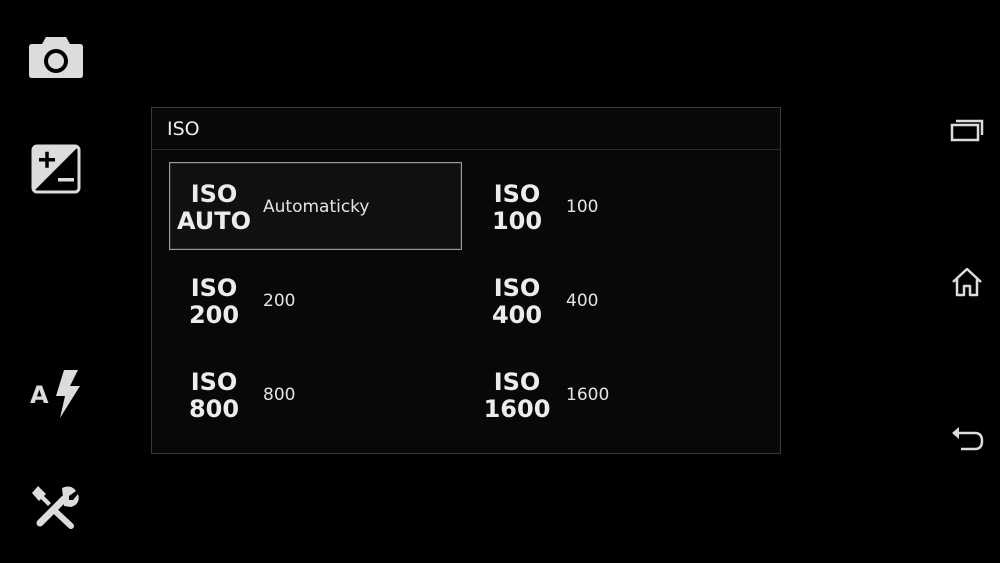  I want to click on recent-apps-icon, so click(967, 130).